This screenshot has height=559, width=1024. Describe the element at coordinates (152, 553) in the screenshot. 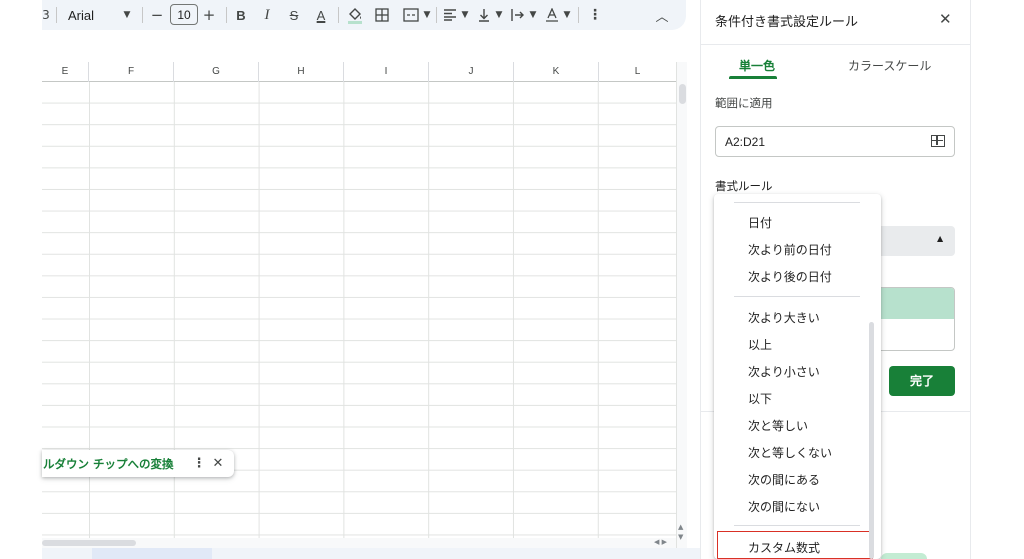

I see `active-sheet-tab` at that location.